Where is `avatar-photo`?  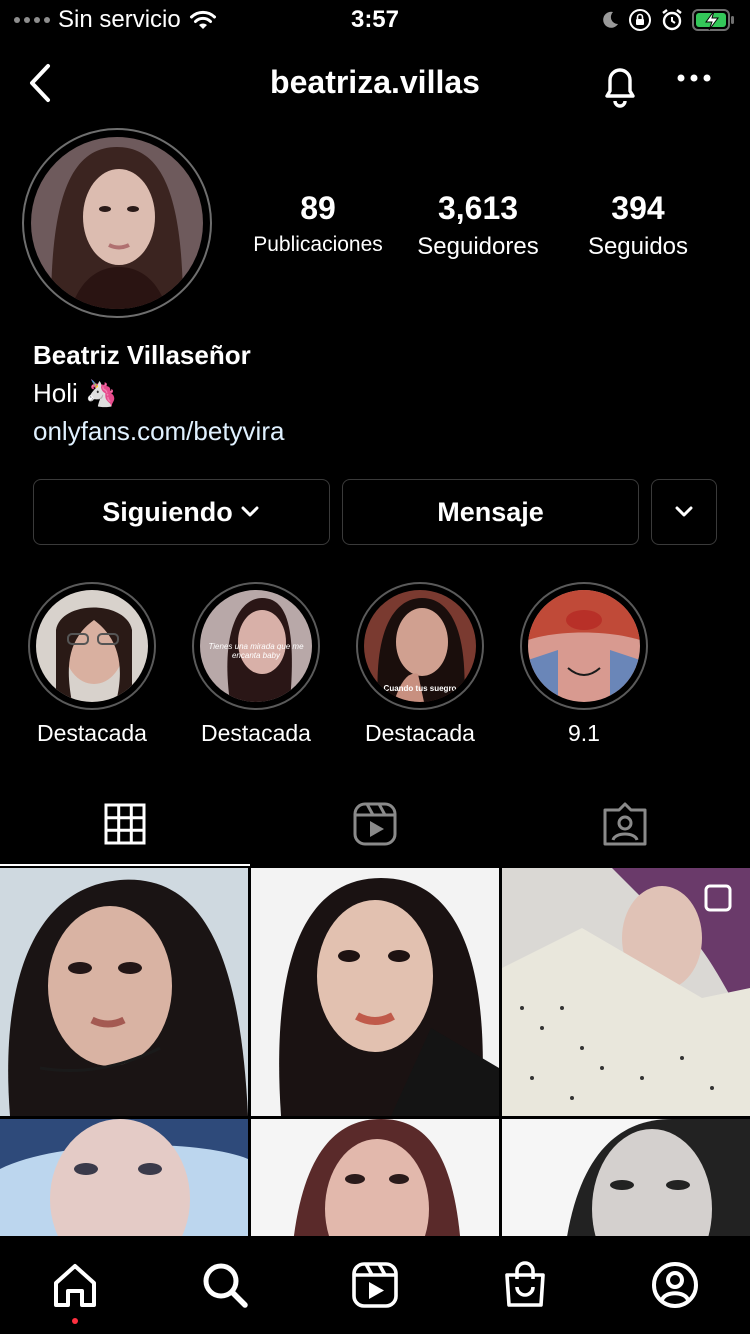 avatar-photo is located at coordinates (117, 223).